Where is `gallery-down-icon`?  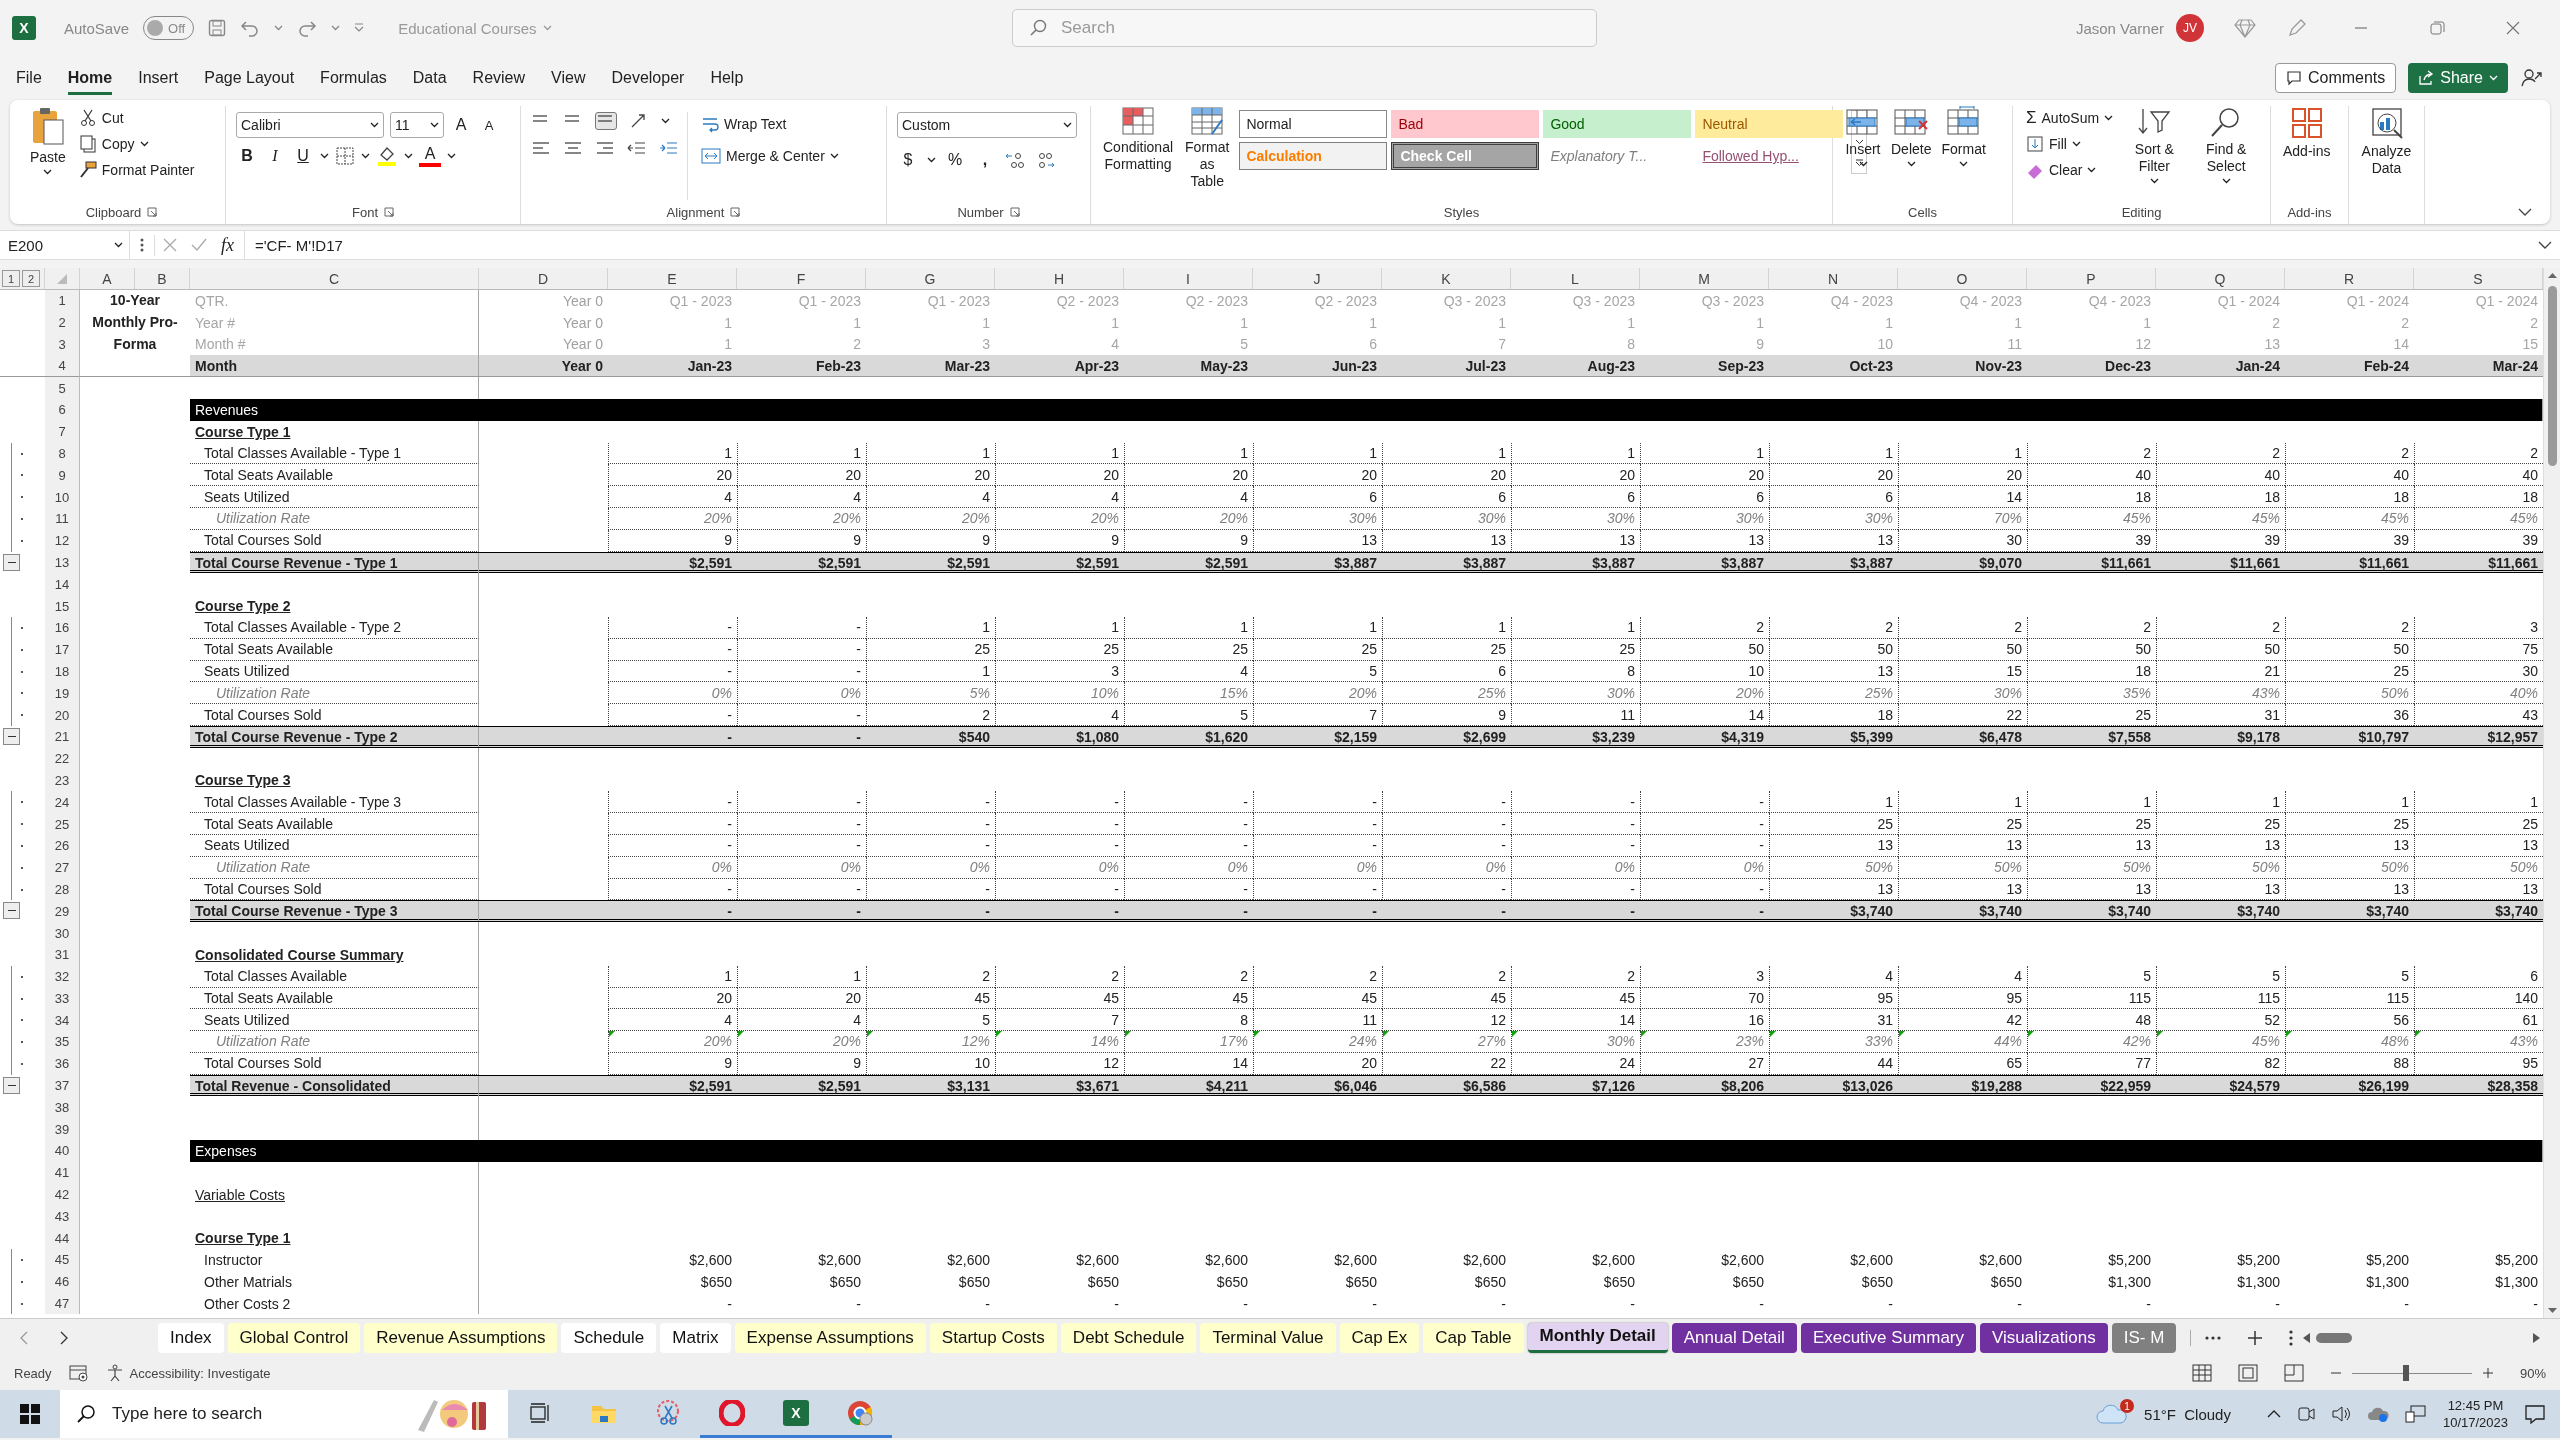 gallery-down-icon is located at coordinates (1859, 142).